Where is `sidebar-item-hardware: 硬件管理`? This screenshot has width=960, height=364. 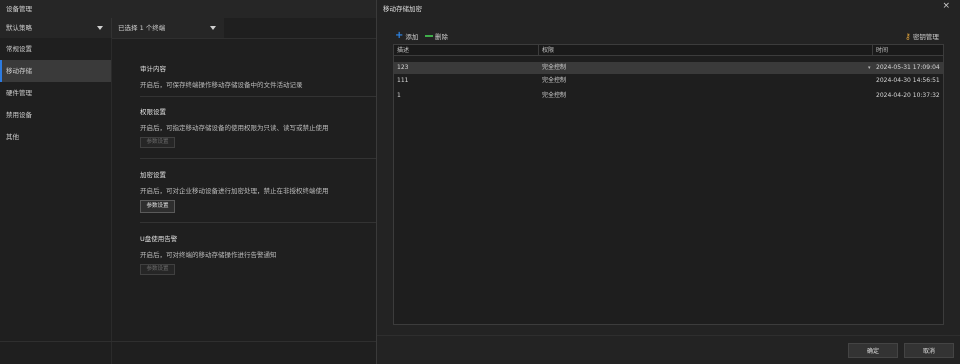
sidebar-item-hardware: 硬件管理 is located at coordinates (55, 93).